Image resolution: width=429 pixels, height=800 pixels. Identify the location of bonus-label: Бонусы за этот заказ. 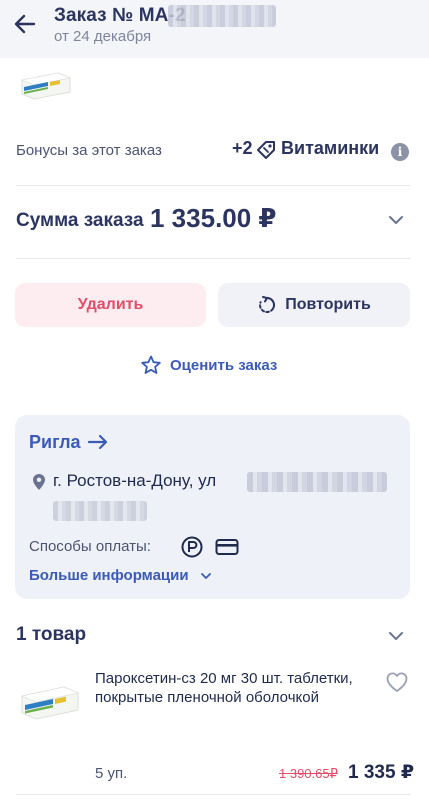
(89, 150).